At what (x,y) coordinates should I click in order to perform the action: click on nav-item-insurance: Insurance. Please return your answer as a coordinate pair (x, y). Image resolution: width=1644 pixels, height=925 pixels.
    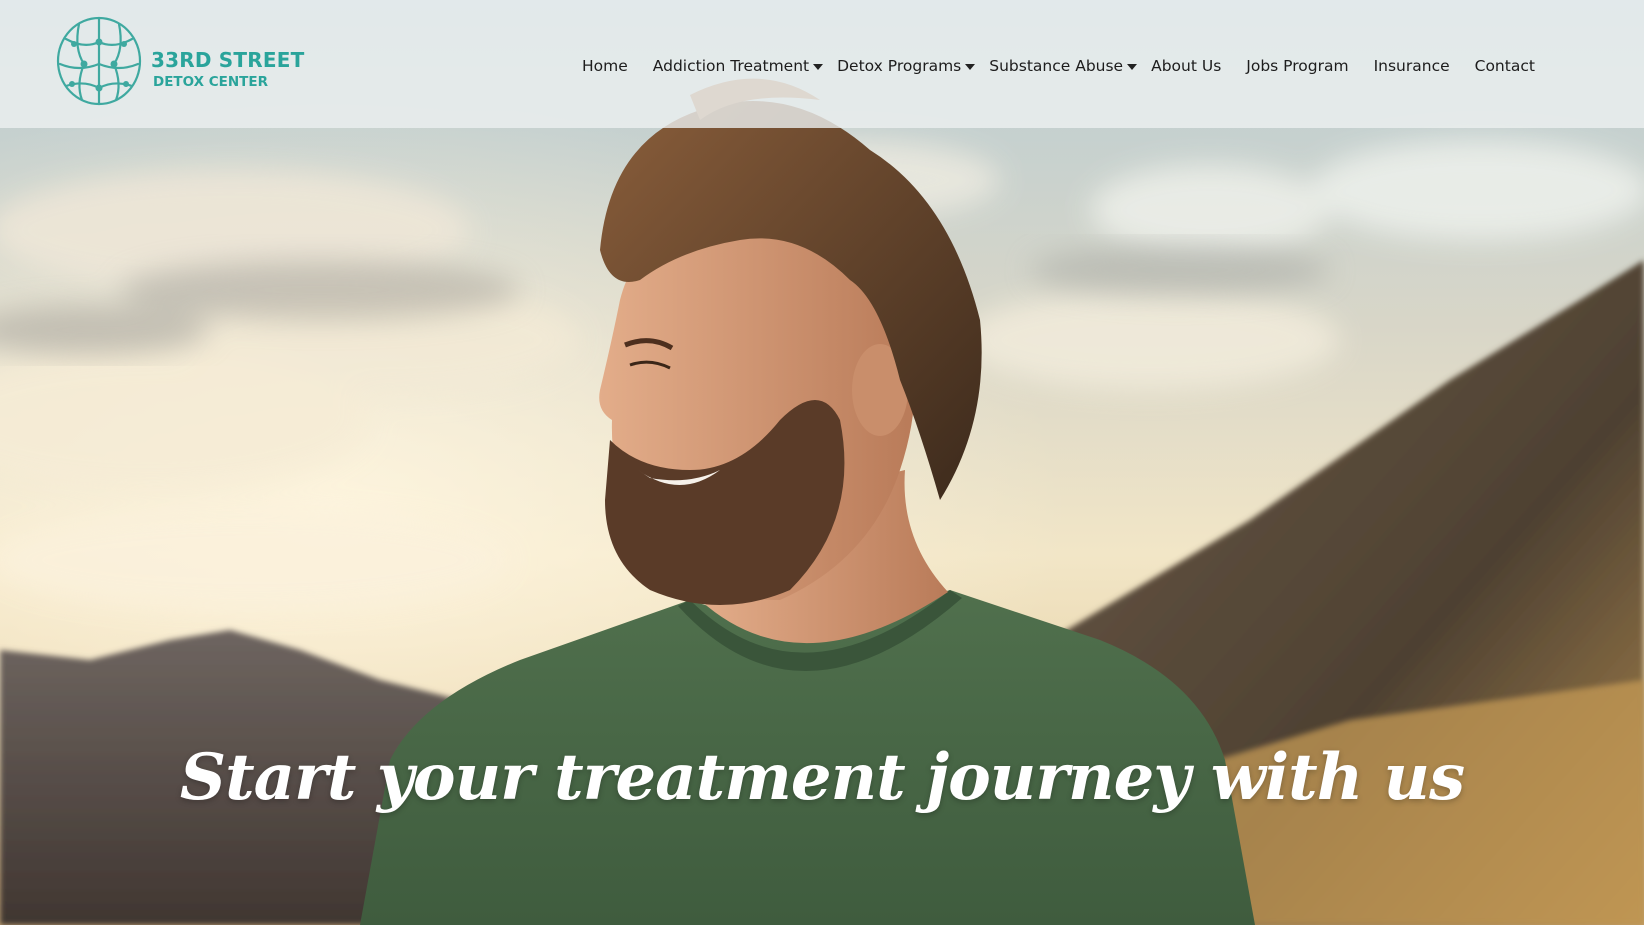
    Looking at the image, I should click on (1412, 66).